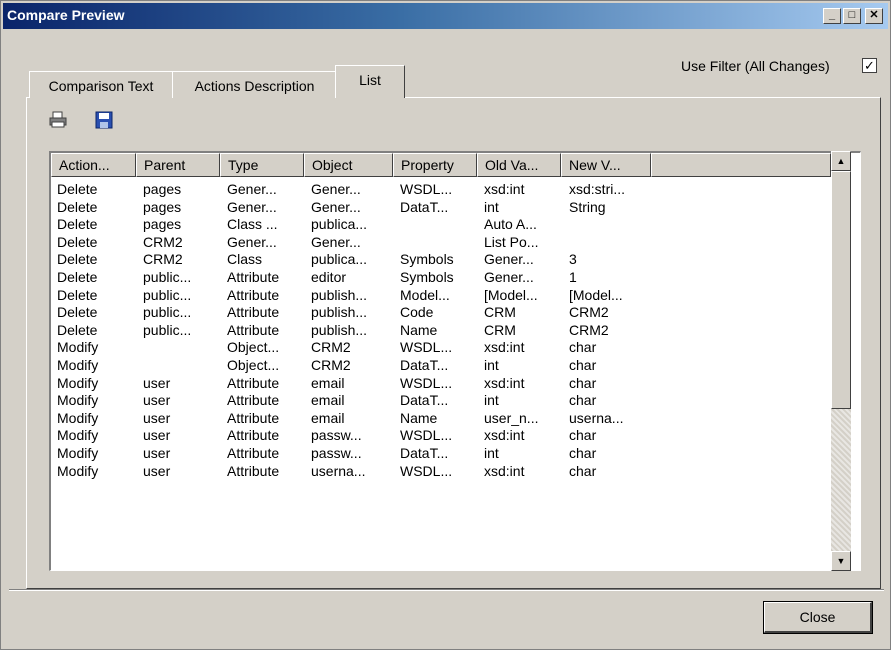  Describe the element at coordinates (841, 161) in the screenshot. I see `scroll-up-button: ▲` at that location.